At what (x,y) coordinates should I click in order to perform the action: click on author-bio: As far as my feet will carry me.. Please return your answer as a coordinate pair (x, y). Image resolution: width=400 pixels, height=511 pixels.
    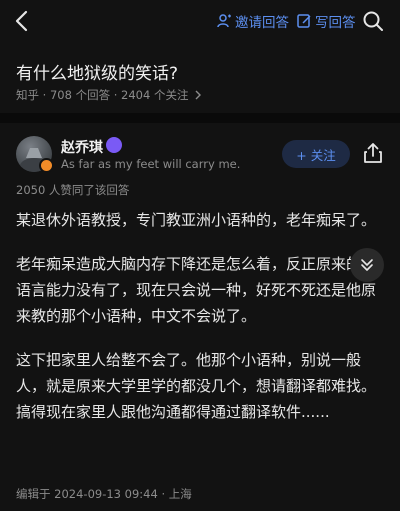
    Looking at the image, I should click on (151, 164).